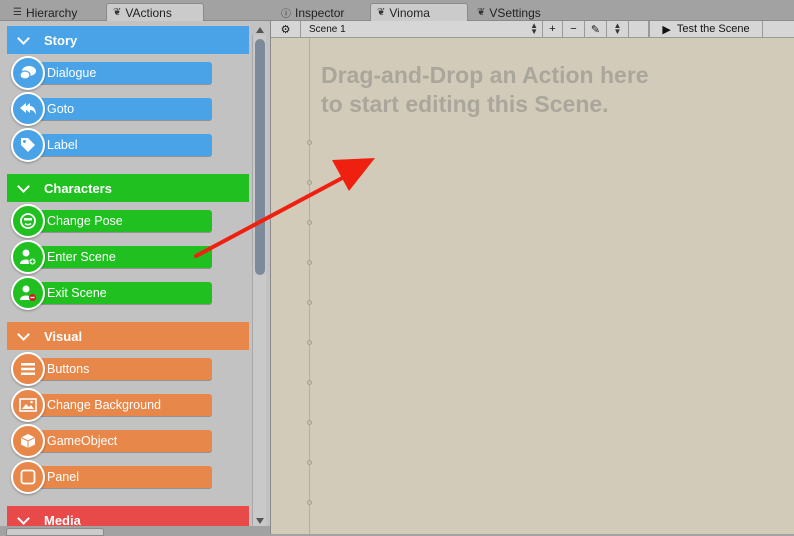  I want to click on action-exit-scene: Exit Scene, so click(111, 293).